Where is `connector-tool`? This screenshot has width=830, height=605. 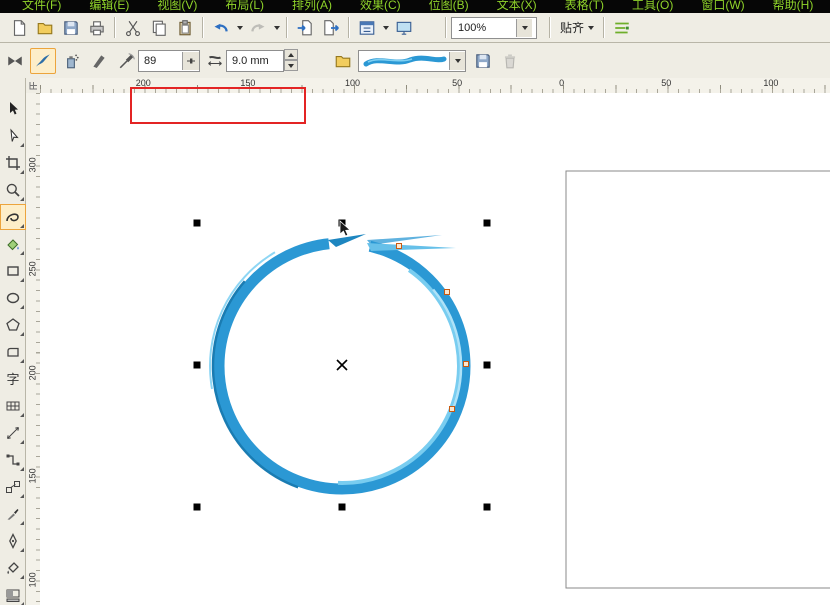 connector-tool is located at coordinates (13, 460).